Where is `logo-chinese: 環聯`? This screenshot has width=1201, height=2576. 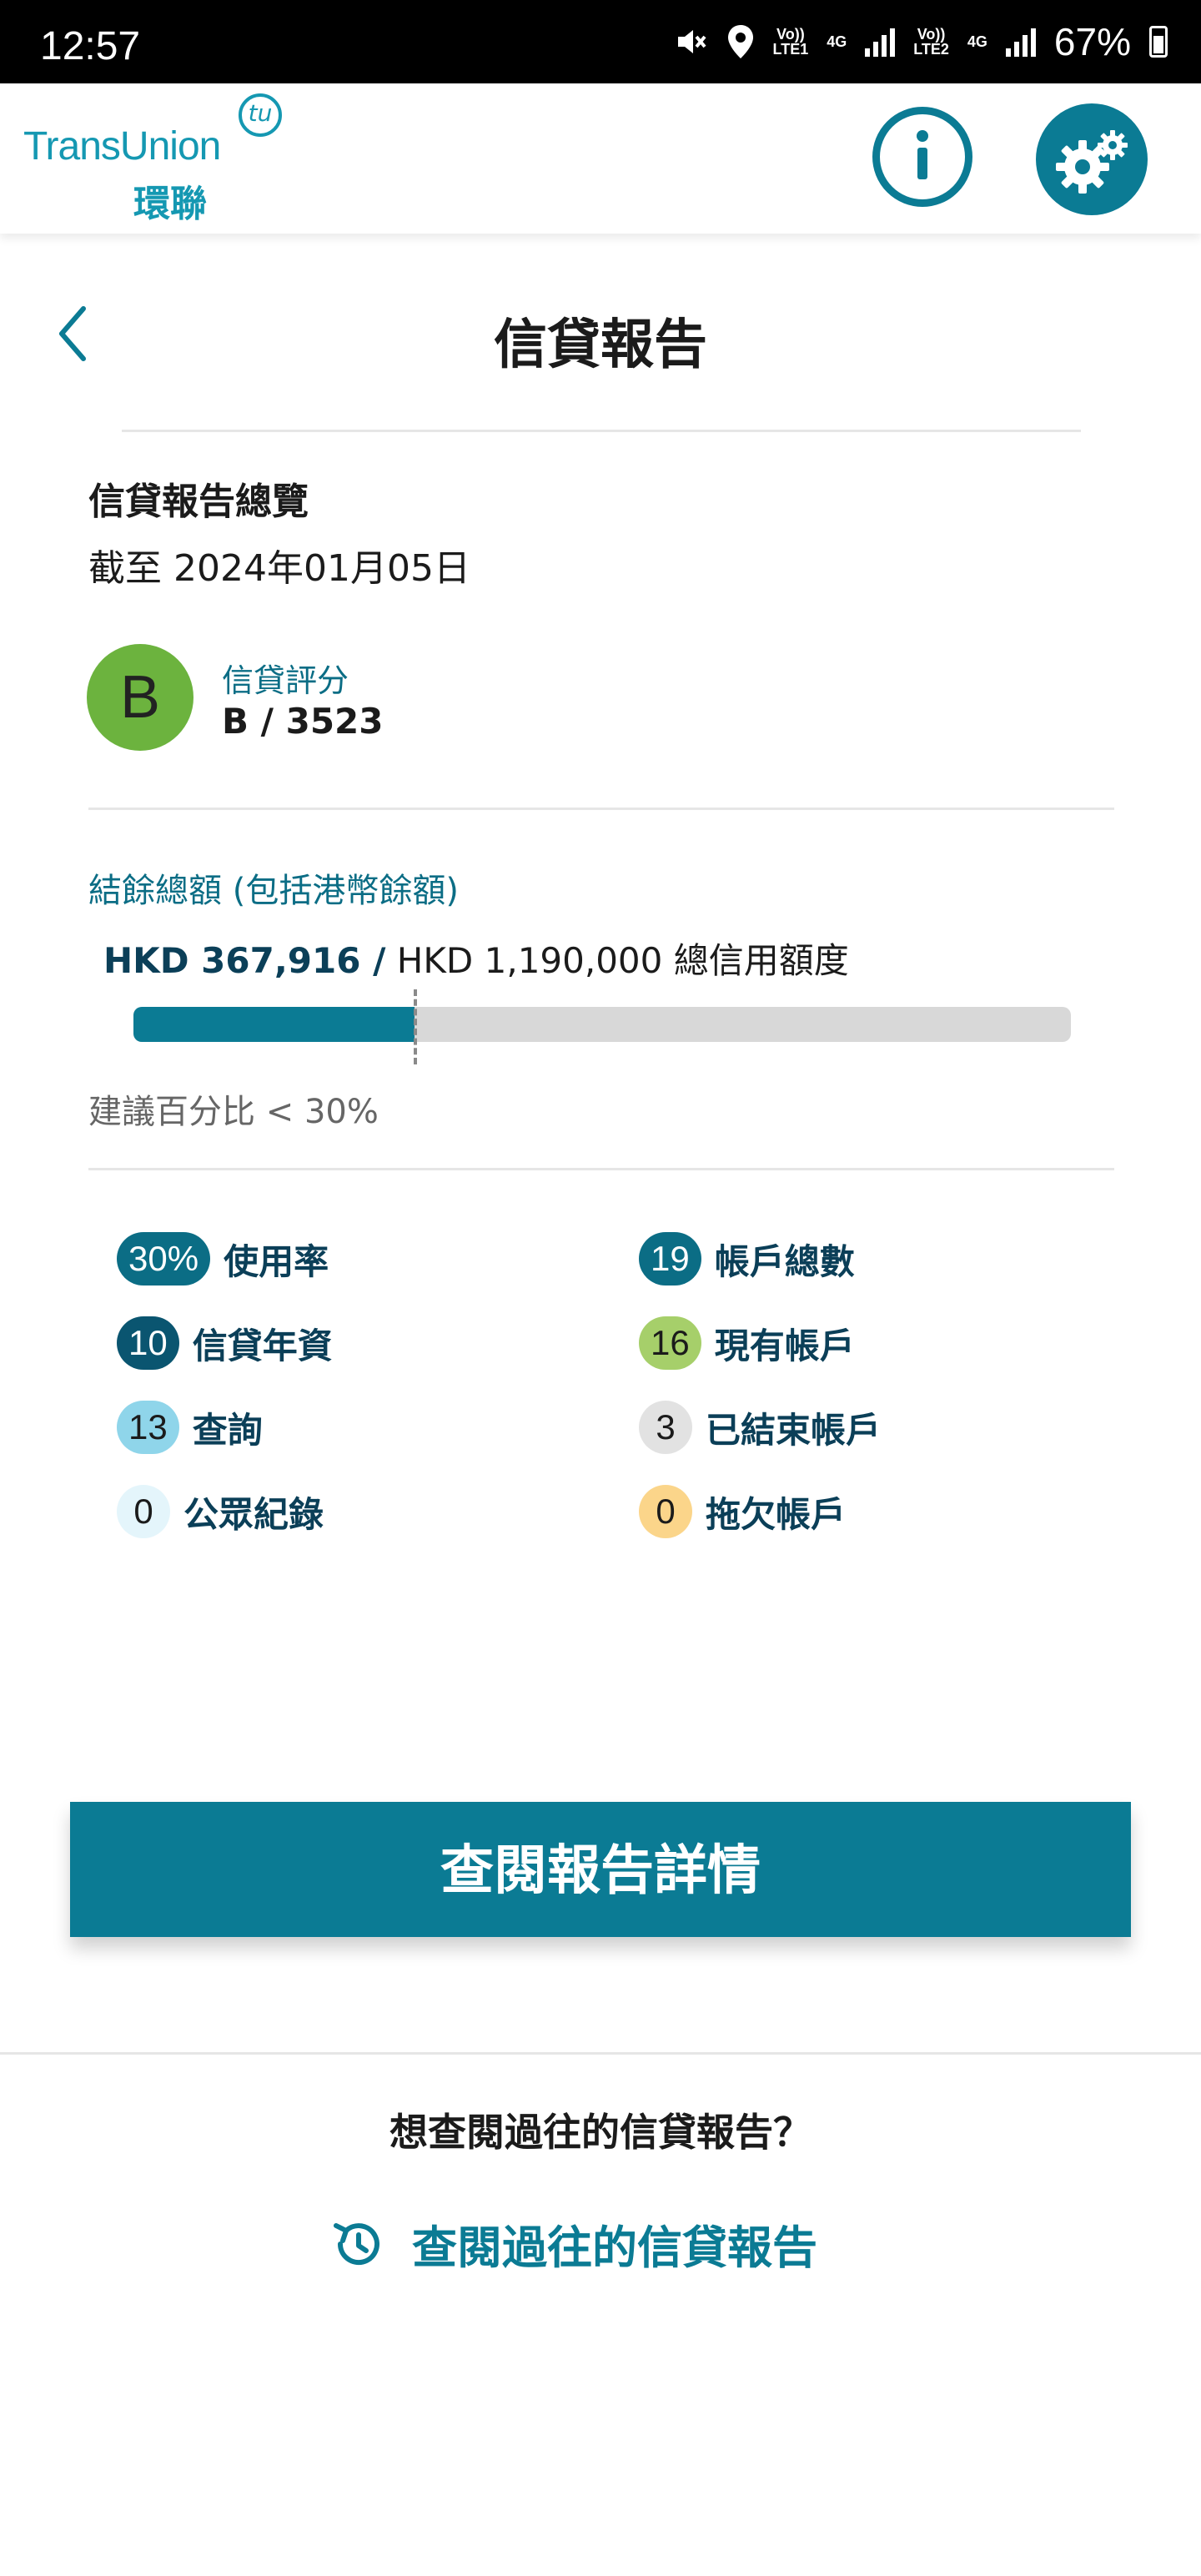
logo-chinese: 環聯 is located at coordinates (170, 204).